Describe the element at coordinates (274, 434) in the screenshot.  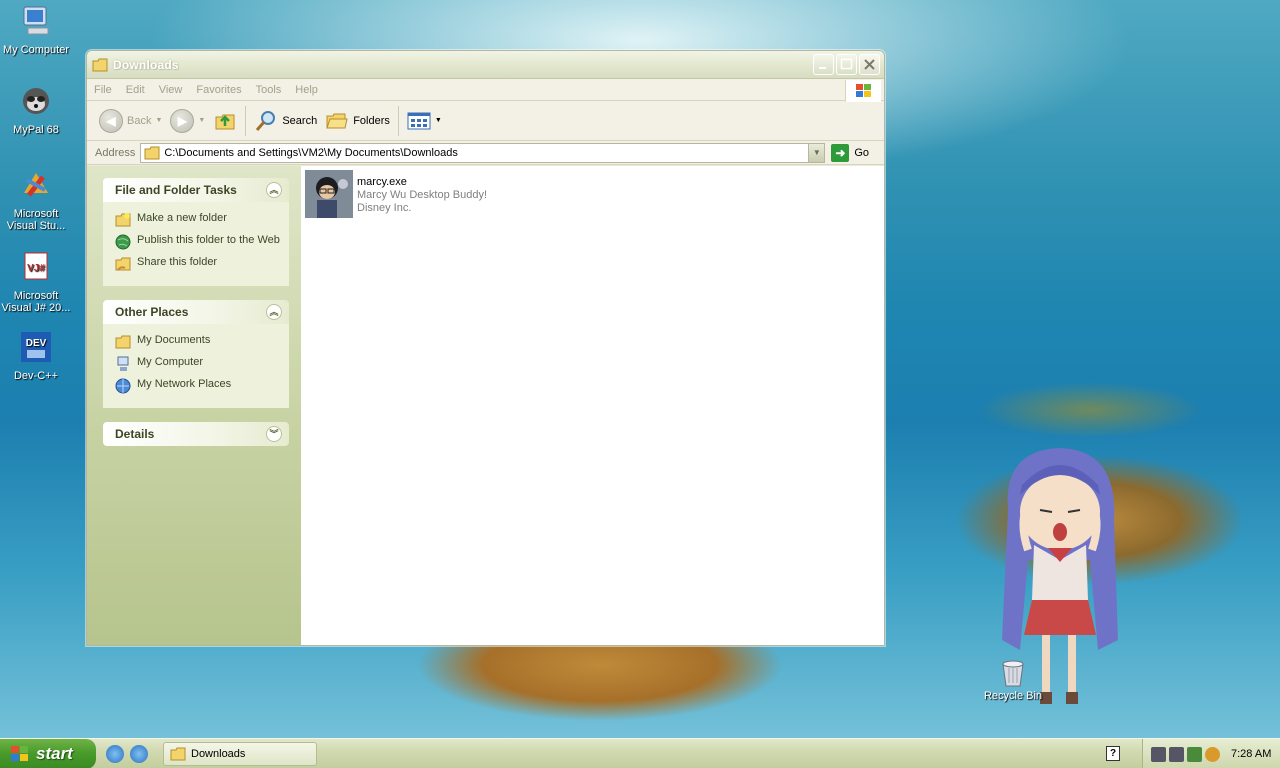
I see `chevron-down-icon: ︾` at that location.